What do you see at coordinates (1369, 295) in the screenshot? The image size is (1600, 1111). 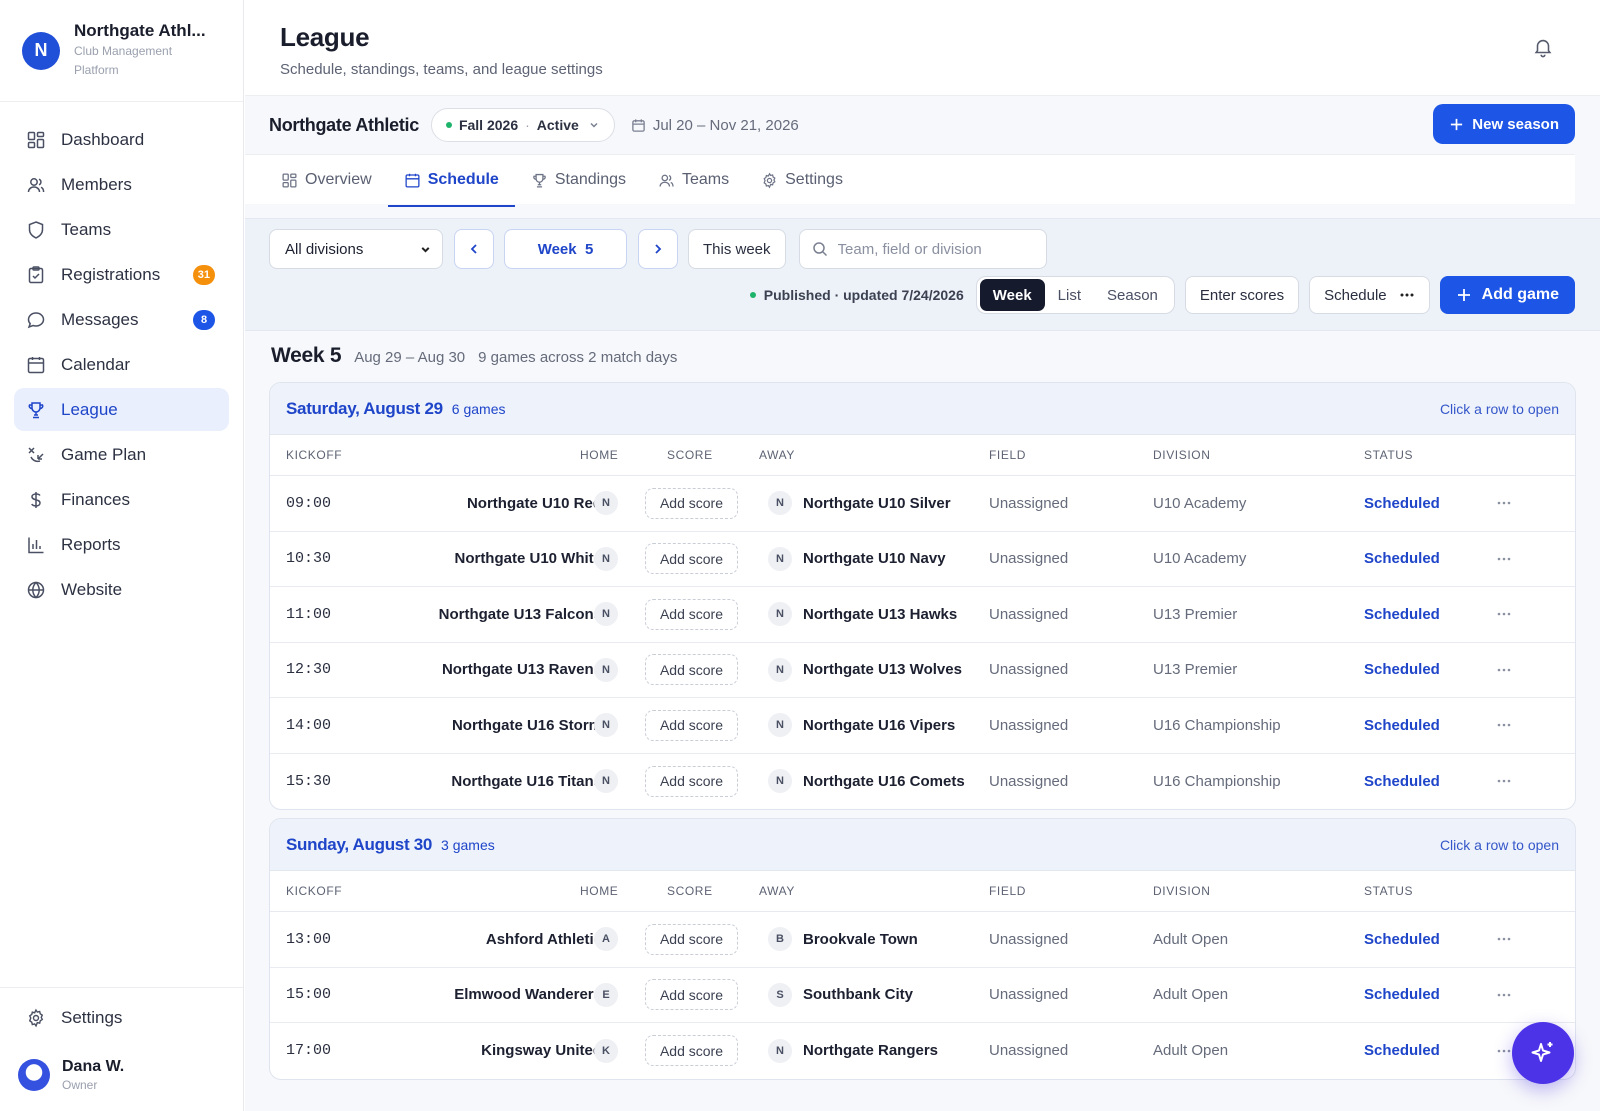 I see `schedule-menu-button: Schedule` at bounding box center [1369, 295].